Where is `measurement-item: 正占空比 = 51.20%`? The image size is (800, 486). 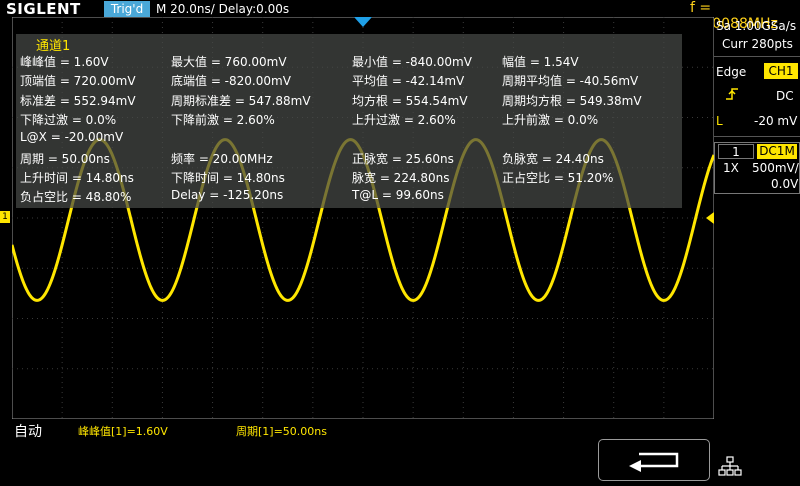
measurement-item: 正占空比 = 51.20% is located at coordinates (558, 177).